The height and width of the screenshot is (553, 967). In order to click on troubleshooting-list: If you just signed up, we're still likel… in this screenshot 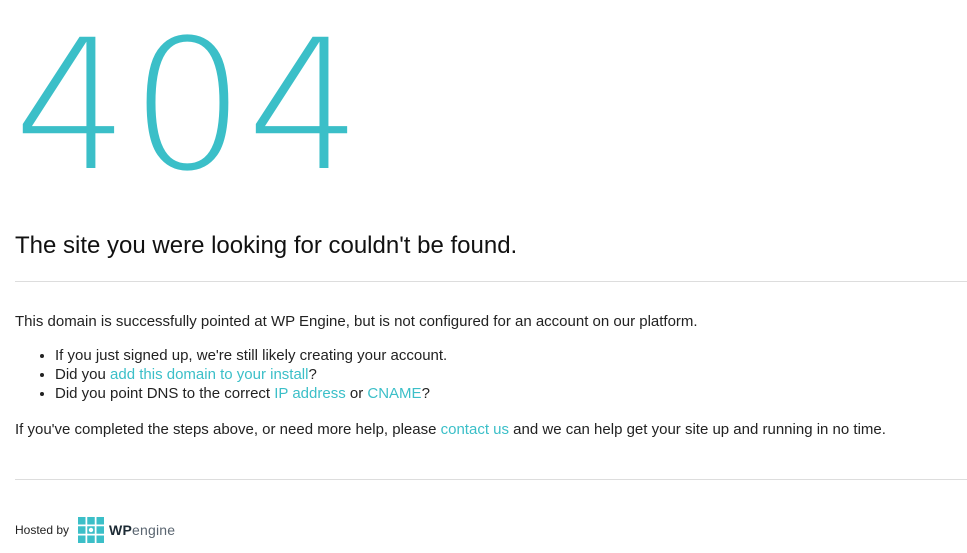, I will do `click(231, 374)`.